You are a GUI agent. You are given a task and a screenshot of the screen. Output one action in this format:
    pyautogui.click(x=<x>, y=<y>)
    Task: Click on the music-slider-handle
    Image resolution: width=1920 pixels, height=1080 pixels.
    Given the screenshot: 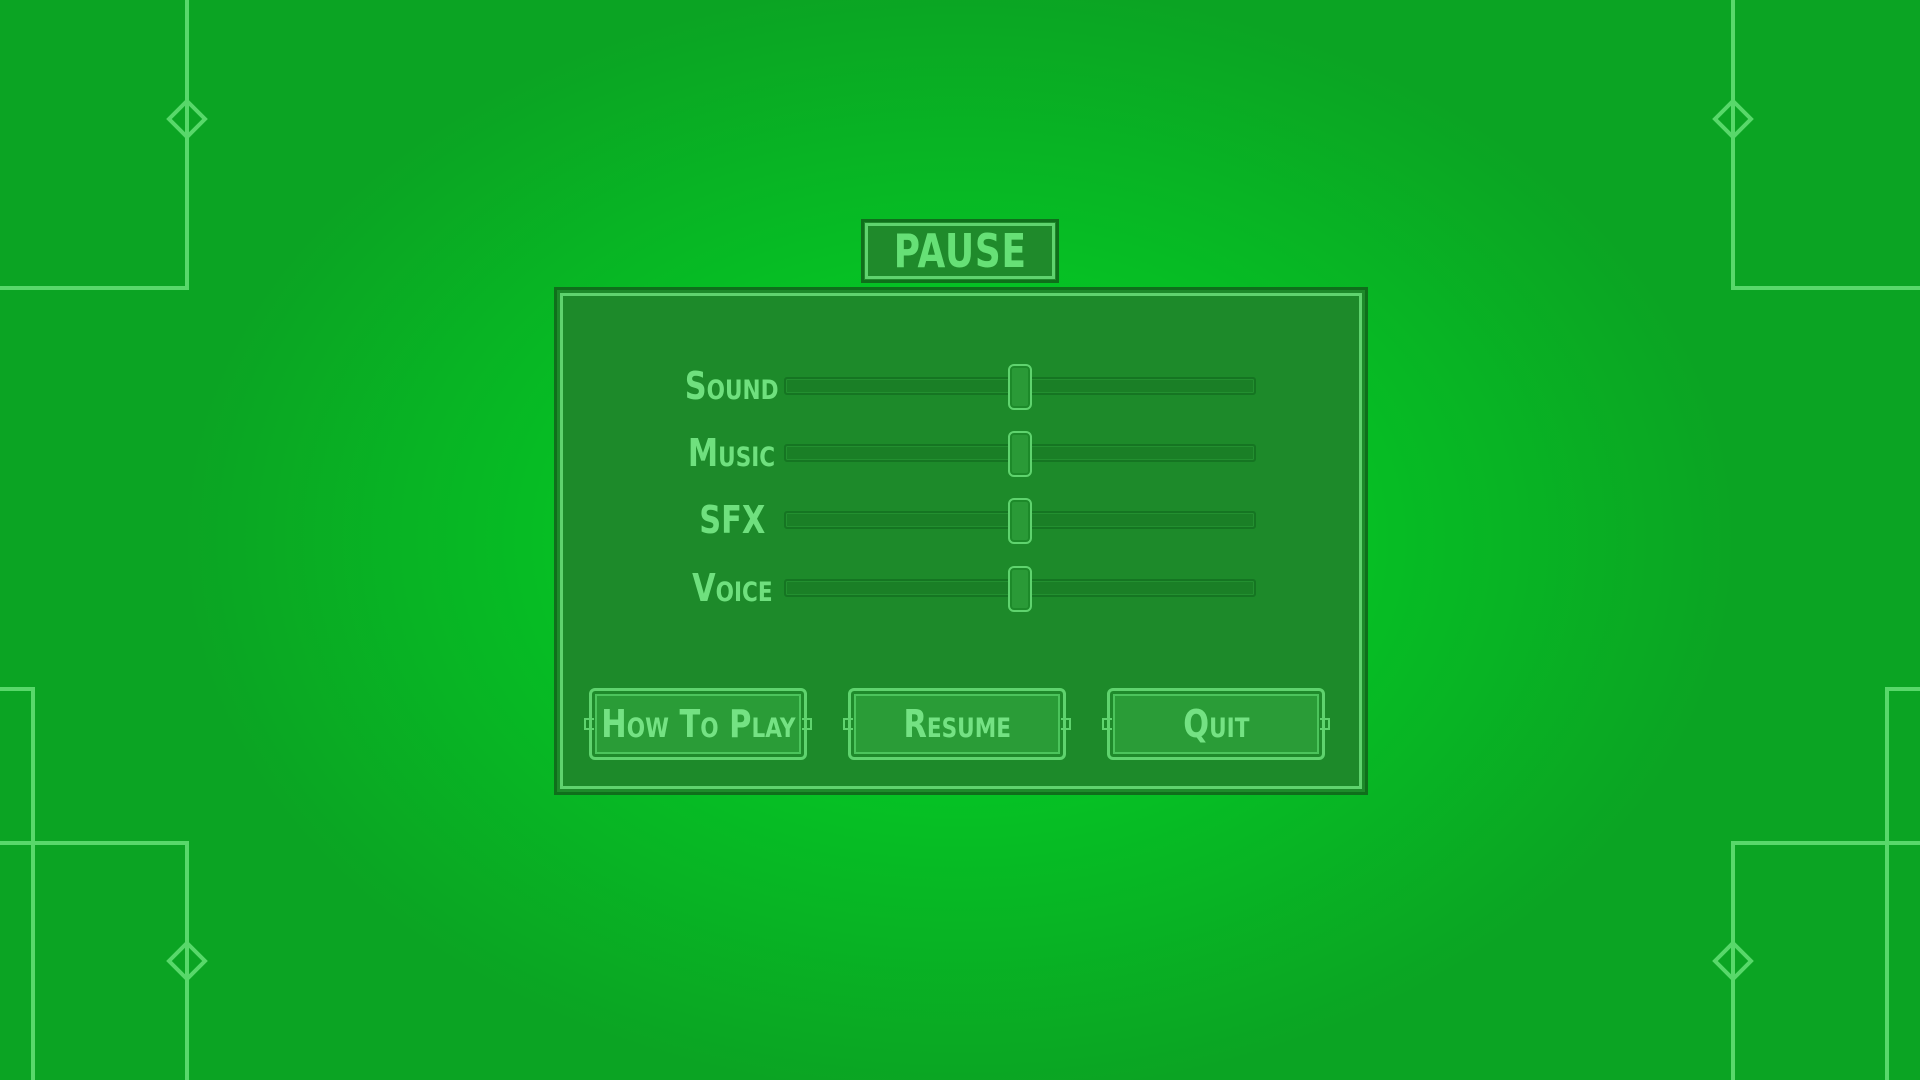 What is the action you would take?
    pyautogui.click(x=1020, y=454)
    